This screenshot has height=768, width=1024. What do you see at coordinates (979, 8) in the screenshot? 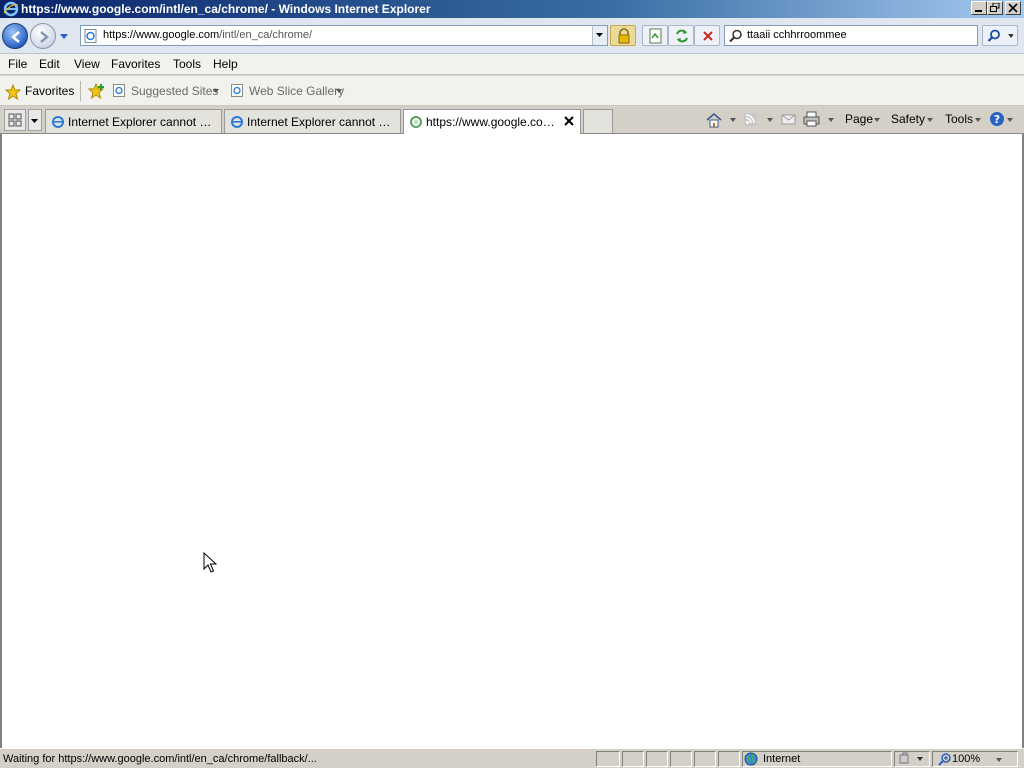
I see `minimize-button` at bounding box center [979, 8].